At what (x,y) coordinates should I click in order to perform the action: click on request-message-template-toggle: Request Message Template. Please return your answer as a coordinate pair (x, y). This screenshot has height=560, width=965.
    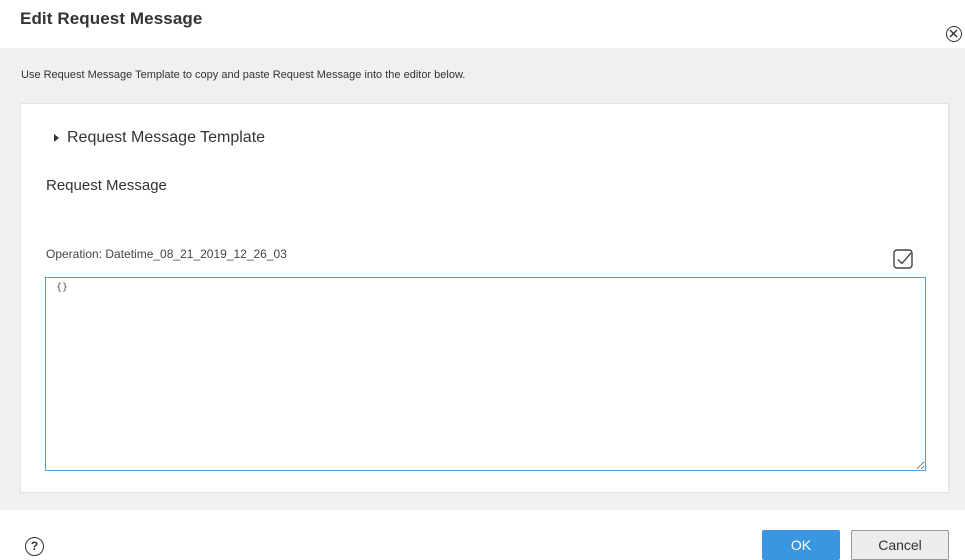
    Looking at the image, I should click on (159, 138).